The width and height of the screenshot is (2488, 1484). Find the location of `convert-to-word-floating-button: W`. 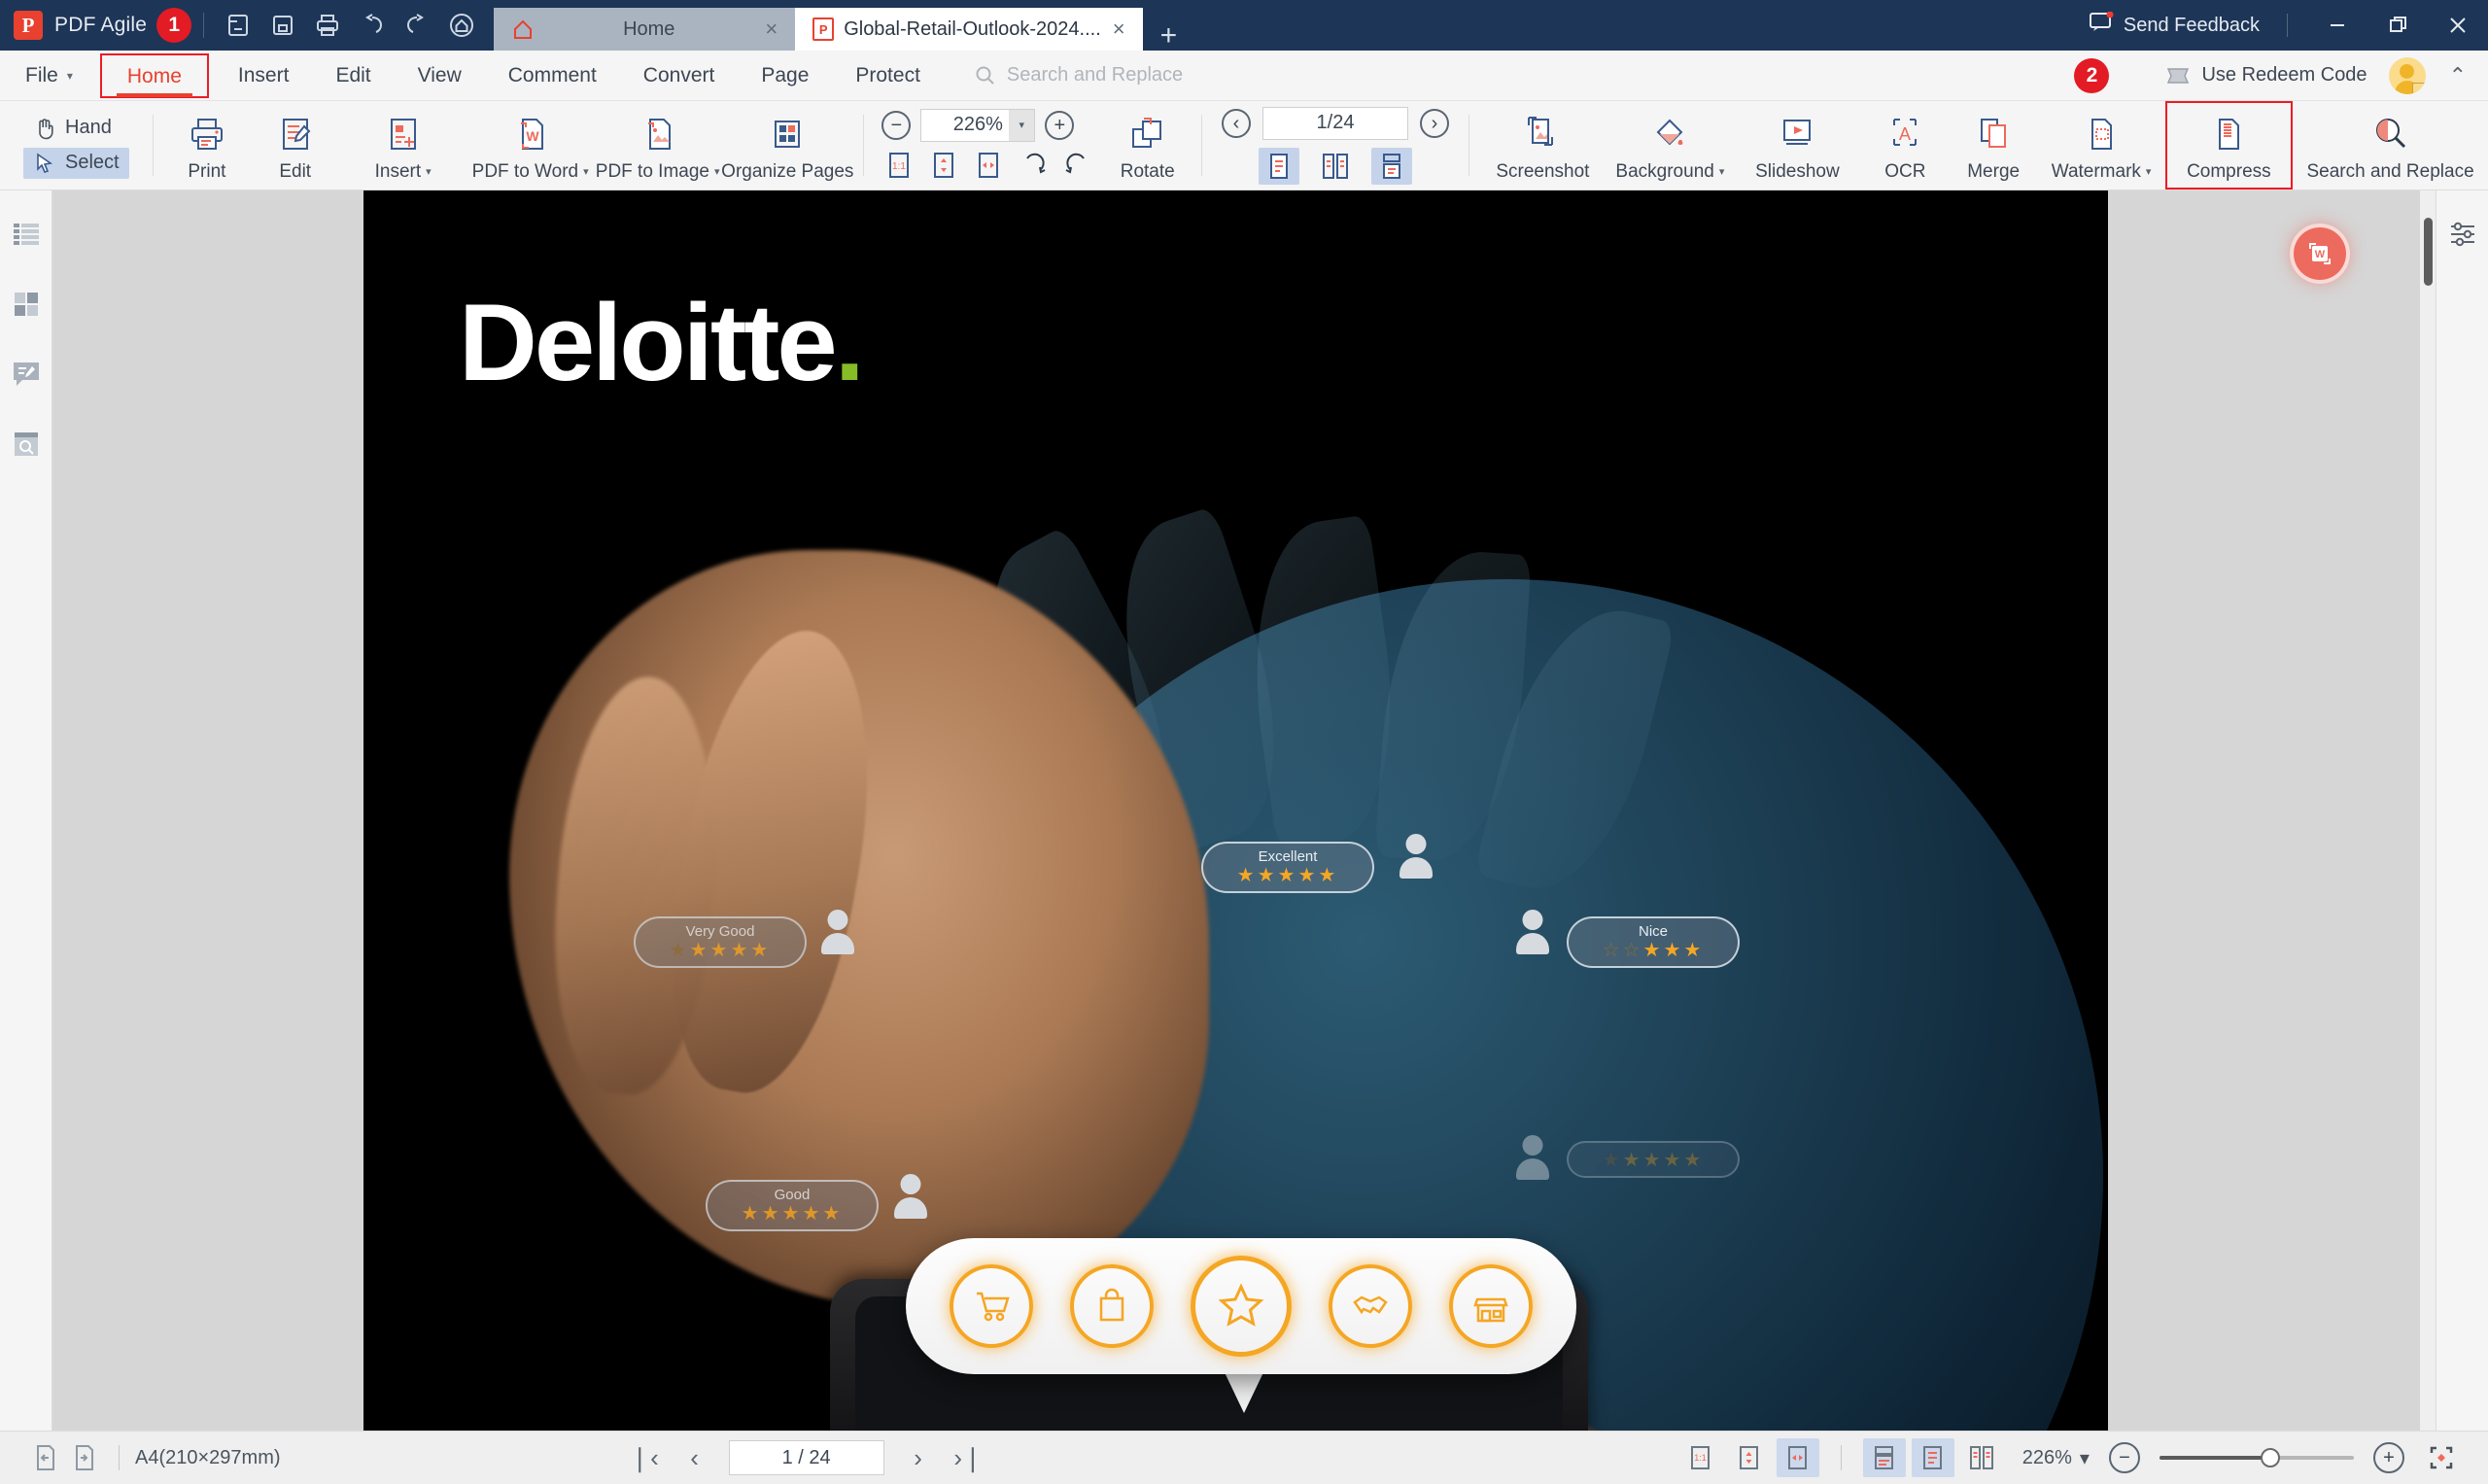

convert-to-word-floating-button: W is located at coordinates (2320, 254).